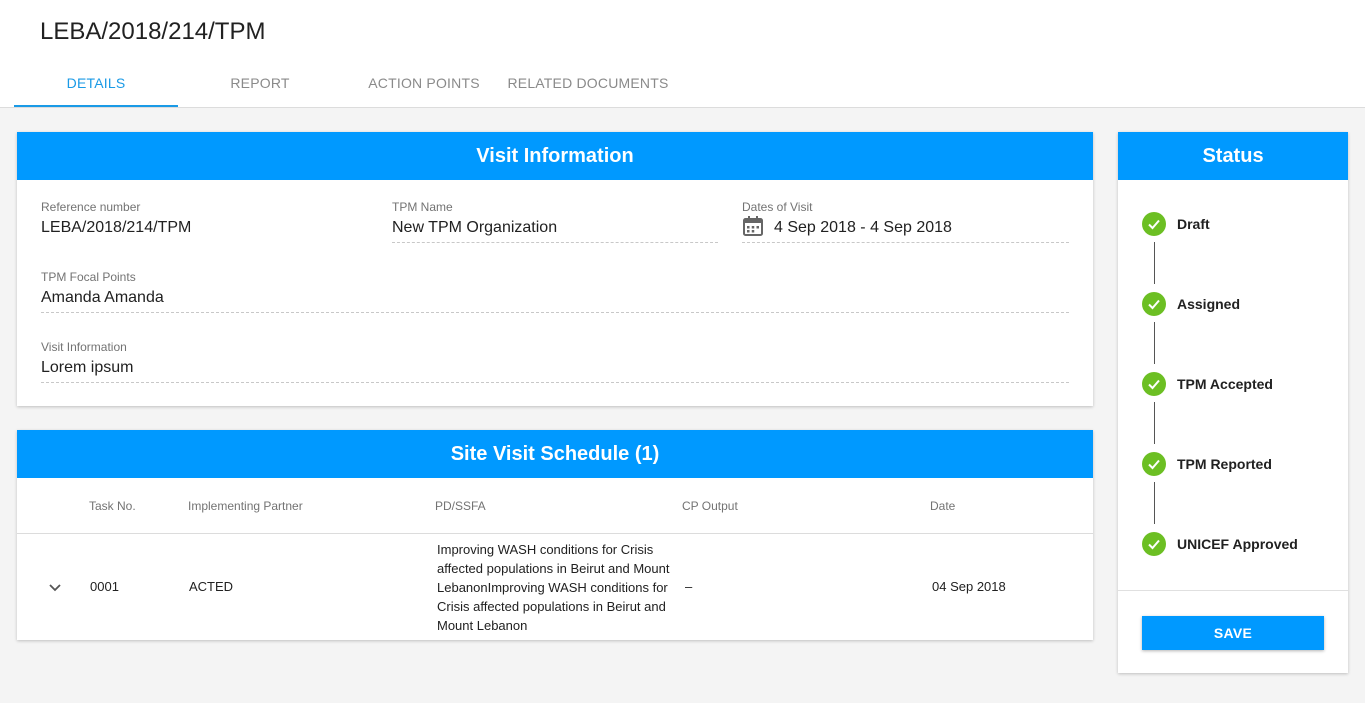  Describe the element at coordinates (777, 207) in the screenshot. I see `dates-of-visit-label: Dates of Visit` at that location.